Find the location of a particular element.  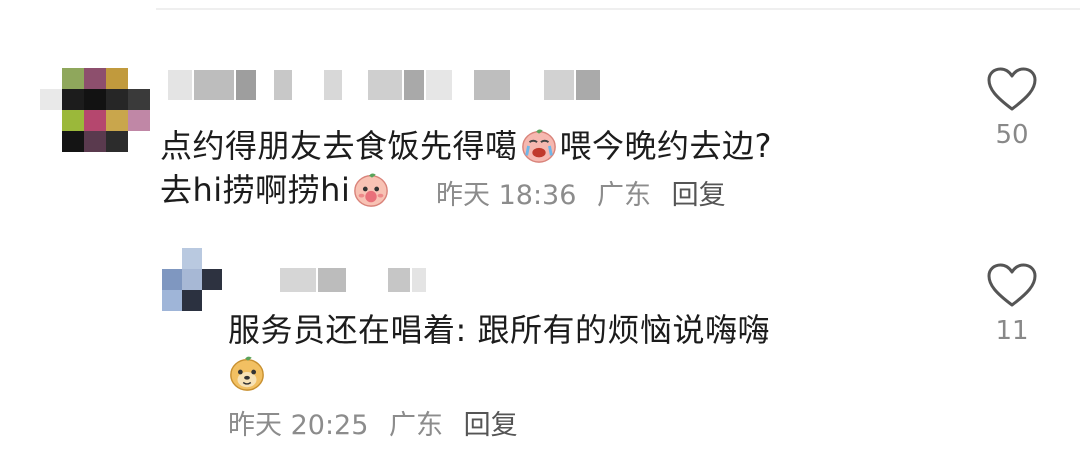

reply-text: 服务员还在唱着: 跟所有的烦恼说嗨嗨 is located at coordinates (588, 352).